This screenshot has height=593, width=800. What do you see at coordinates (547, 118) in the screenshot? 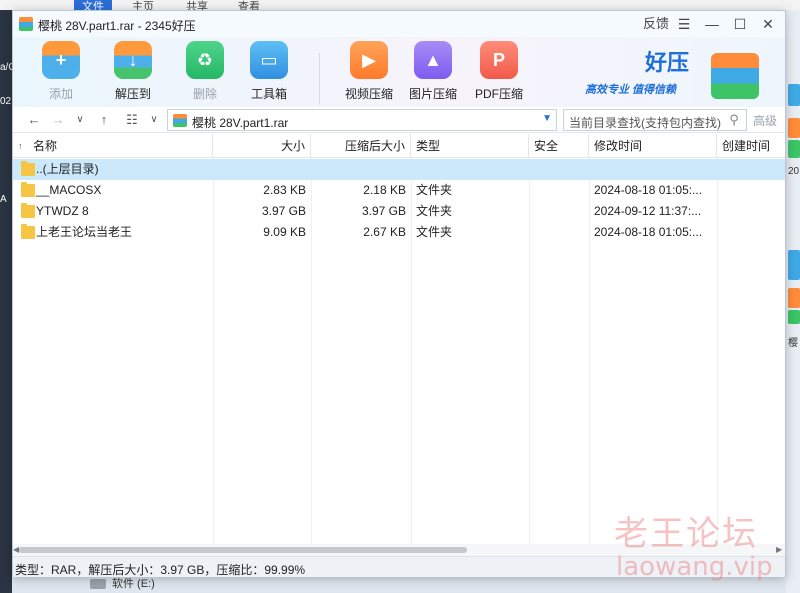
I see `path-dropdown-icon: ▼` at bounding box center [547, 118].